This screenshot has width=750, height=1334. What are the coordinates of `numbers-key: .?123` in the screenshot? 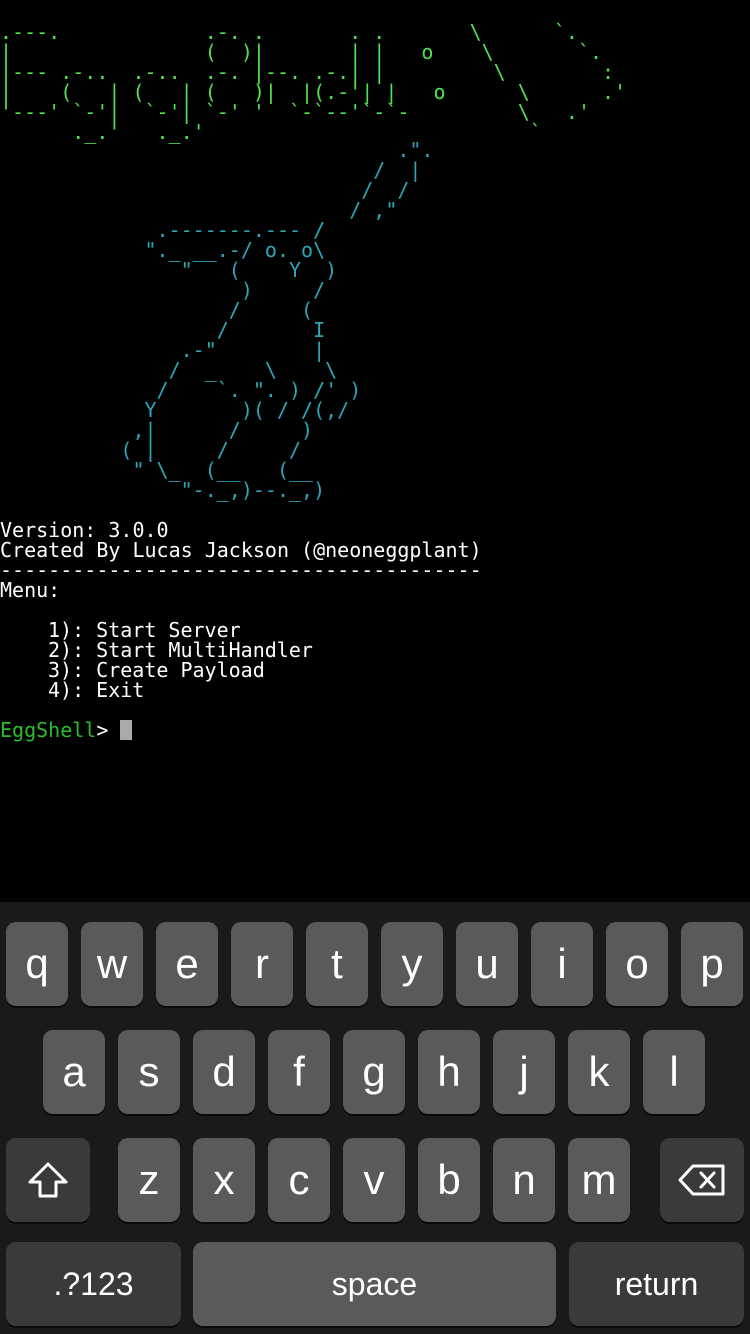 It's located at (93, 1284).